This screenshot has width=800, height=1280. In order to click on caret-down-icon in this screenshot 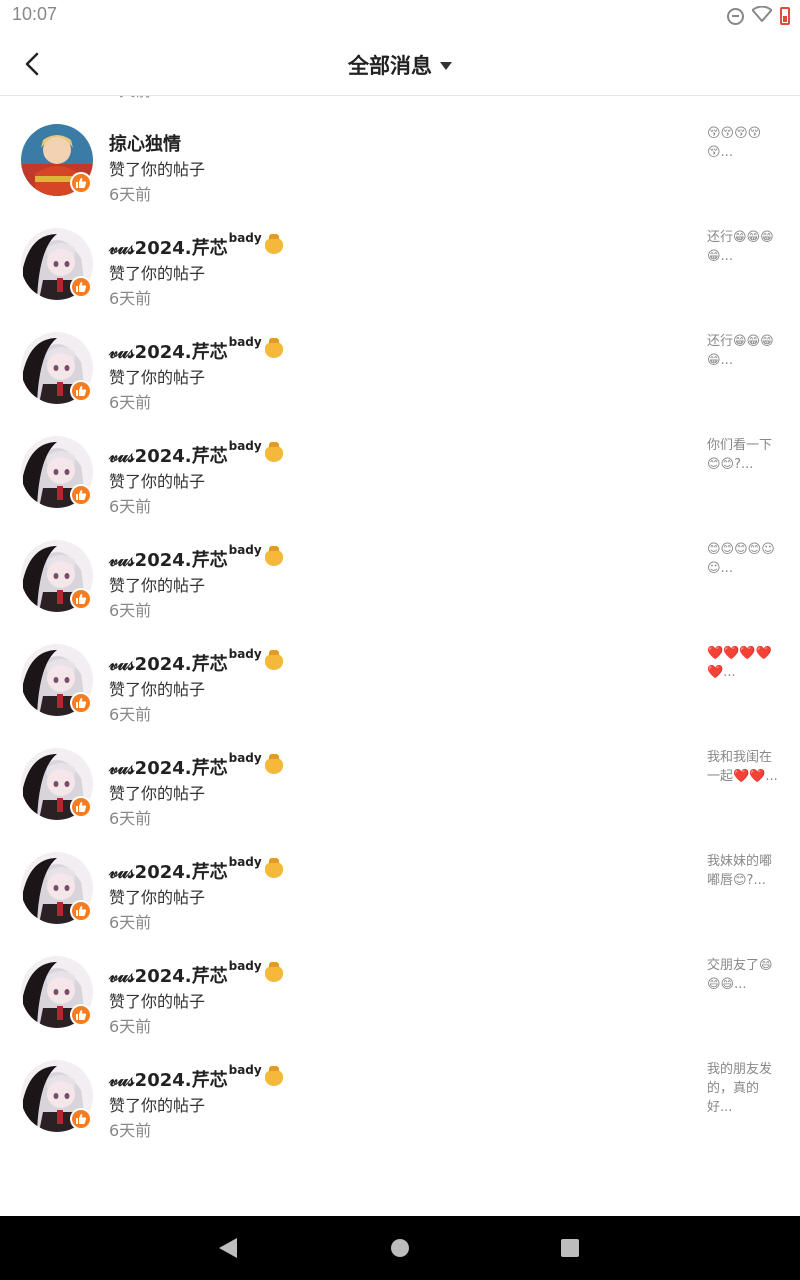, I will do `click(446, 66)`.